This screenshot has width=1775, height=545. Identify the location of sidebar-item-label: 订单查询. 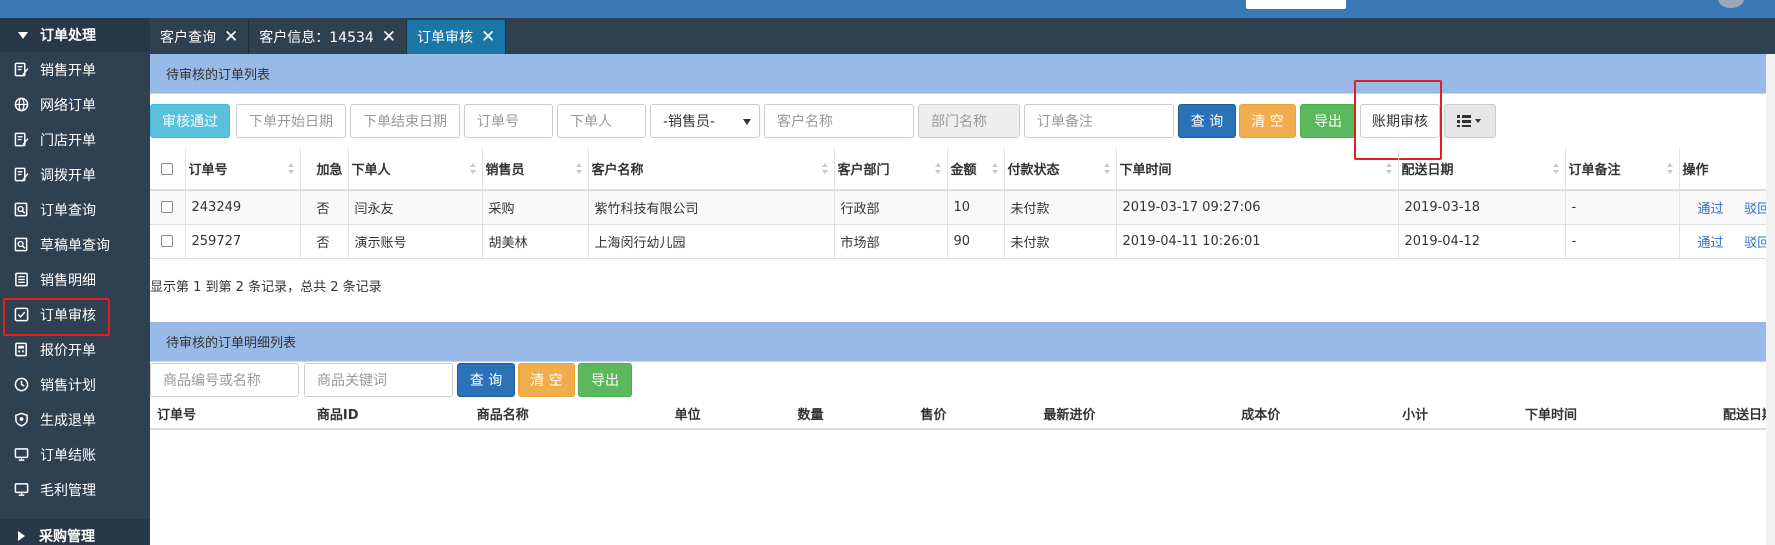
(68, 210).